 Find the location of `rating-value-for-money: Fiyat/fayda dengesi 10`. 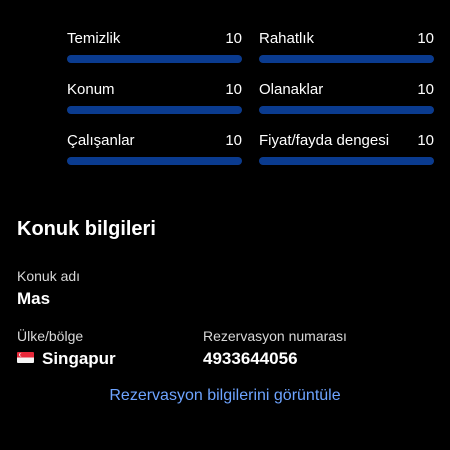

rating-value-for-money: Fiyat/fayda dengesi 10 is located at coordinates (346, 157).